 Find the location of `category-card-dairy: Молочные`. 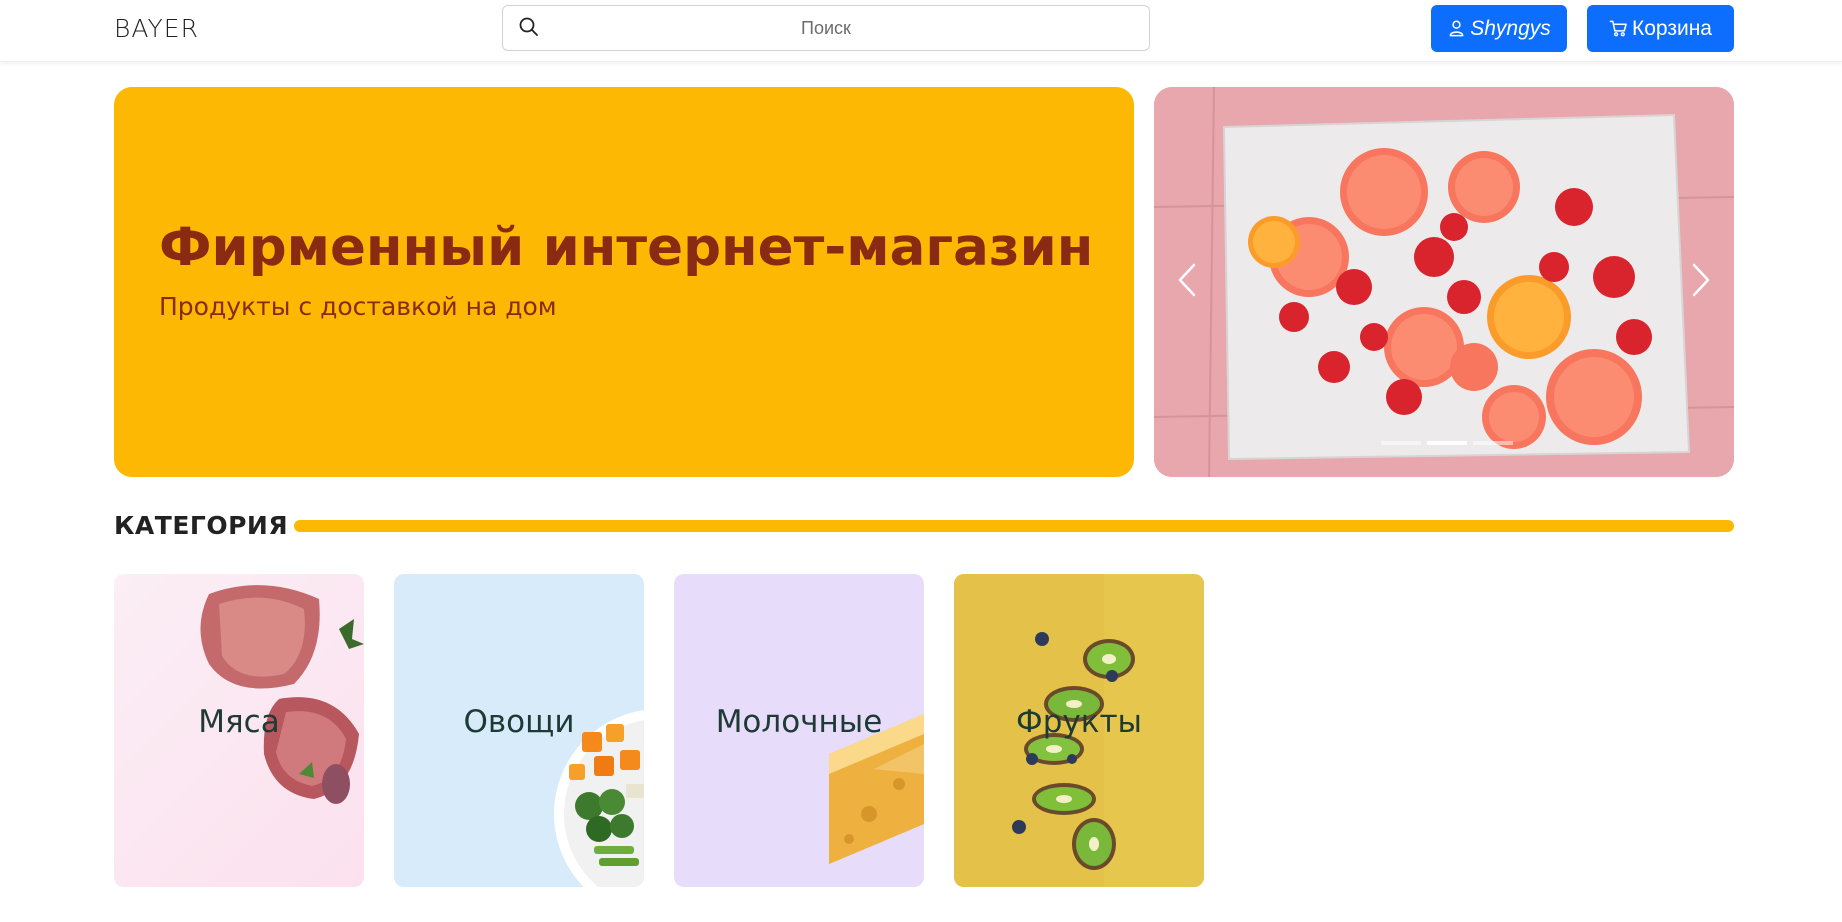

category-card-dairy: Молочные is located at coordinates (799, 730).